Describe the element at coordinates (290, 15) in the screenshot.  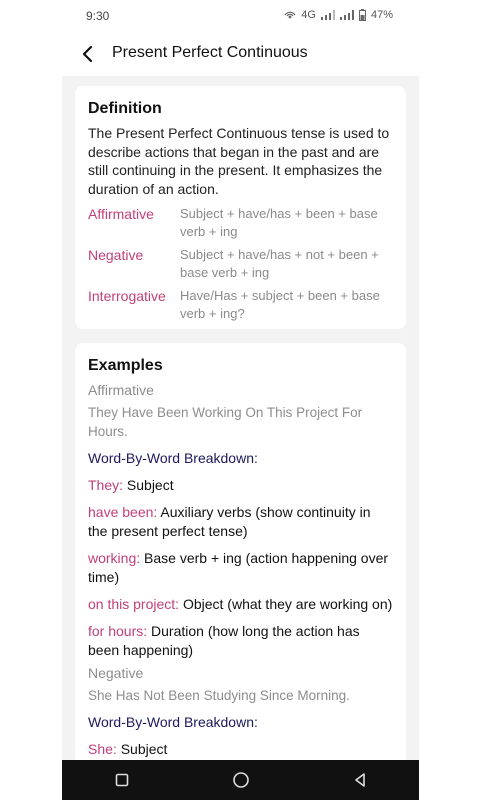
I see `hotspot-icon` at that location.